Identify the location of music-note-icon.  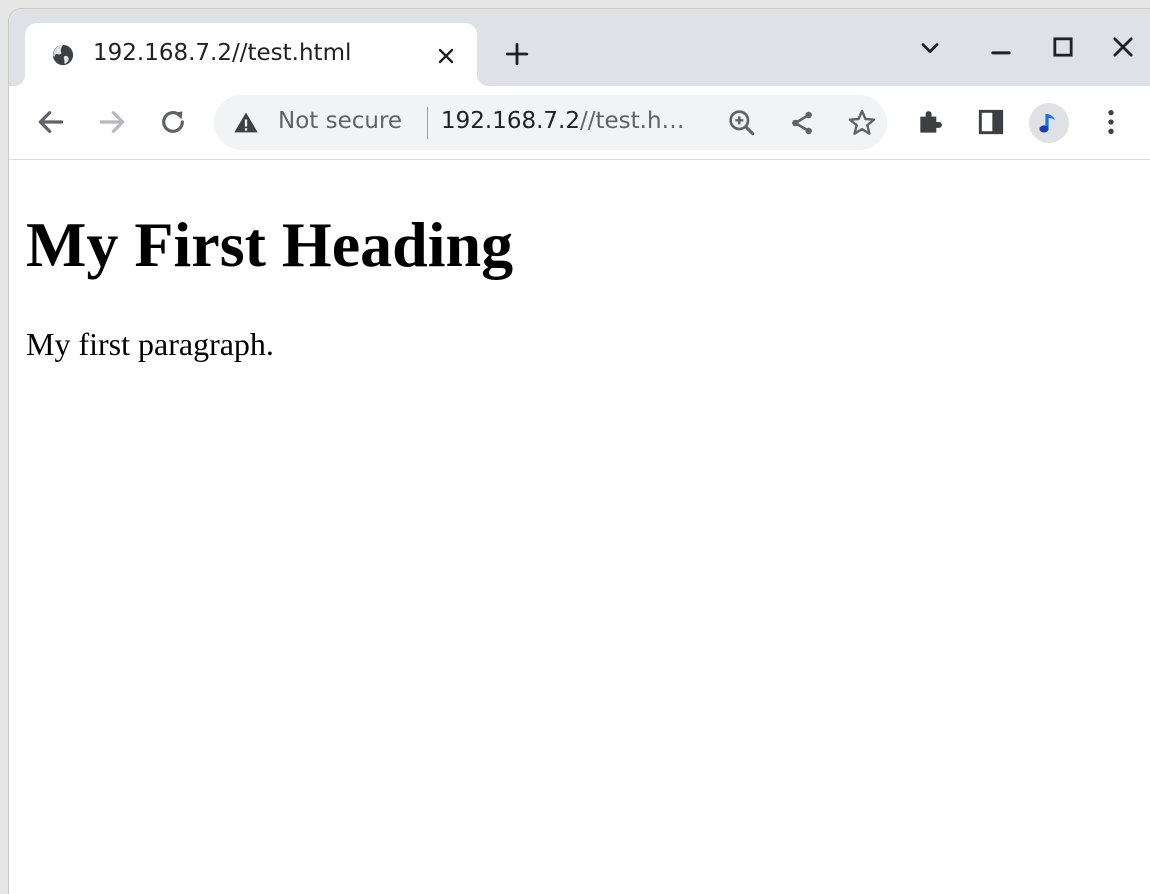
(1047, 123).